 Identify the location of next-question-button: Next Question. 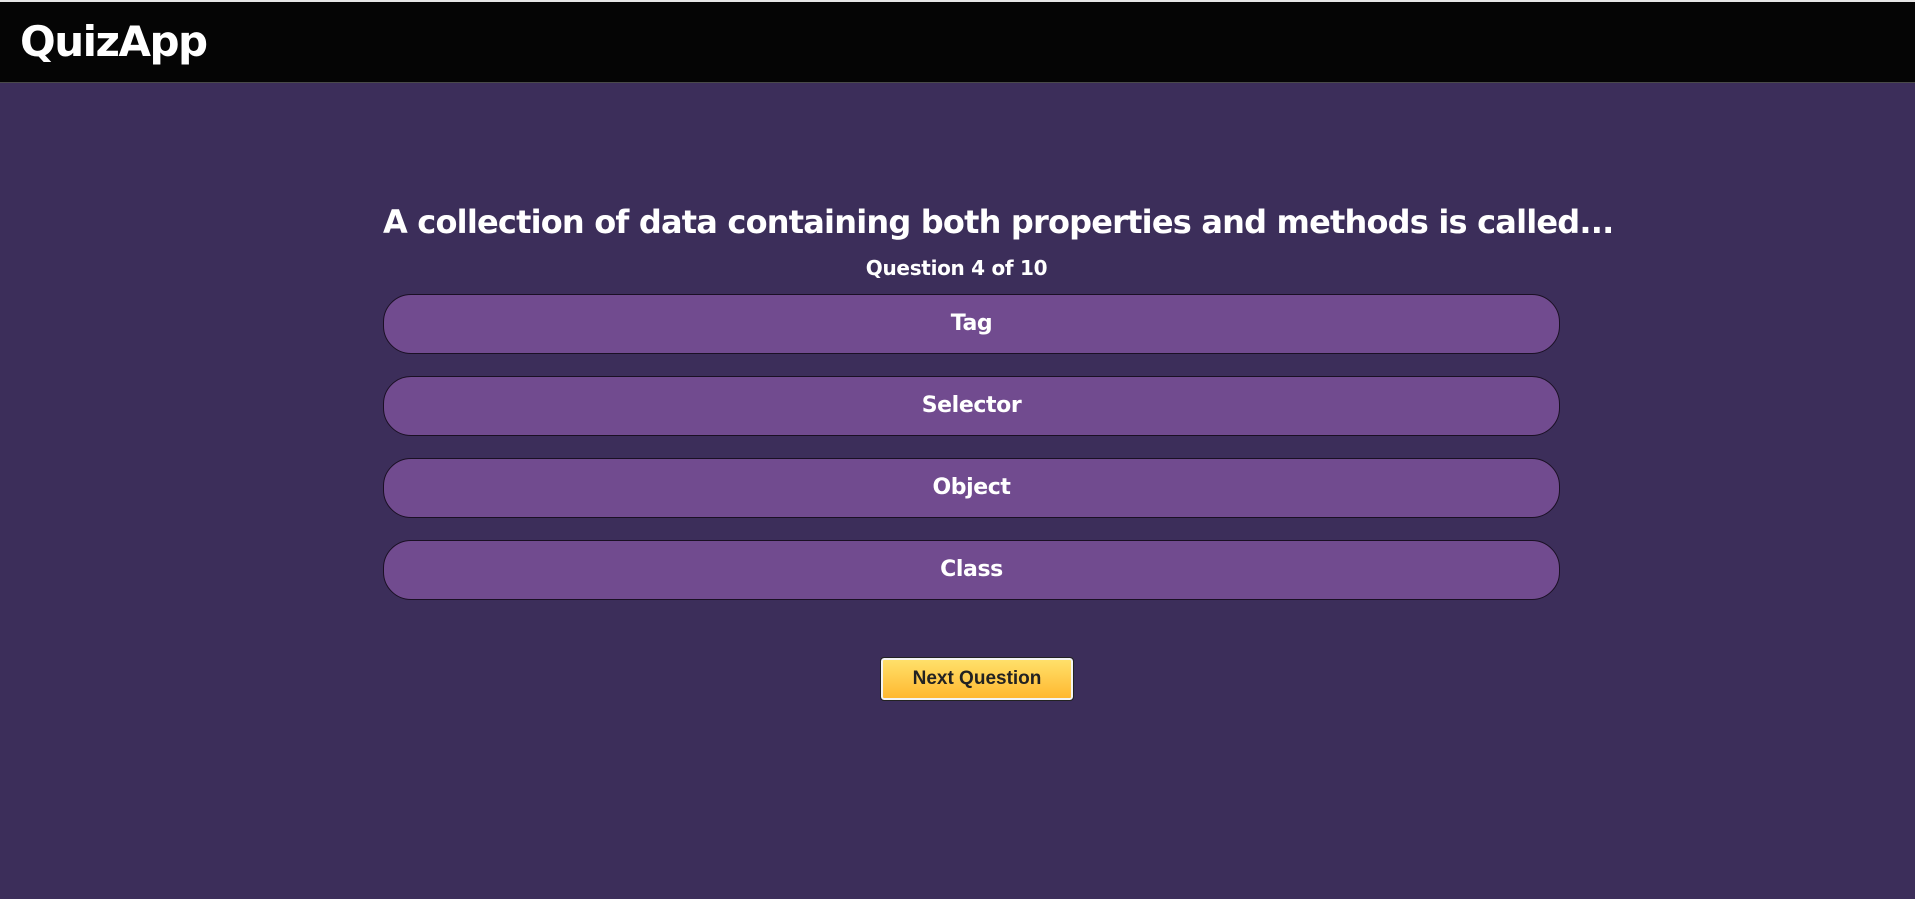
(977, 679).